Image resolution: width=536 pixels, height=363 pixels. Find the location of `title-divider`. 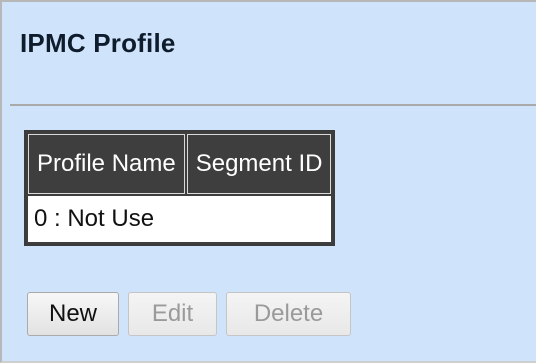

title-divider is located at coordinates (273, 105).